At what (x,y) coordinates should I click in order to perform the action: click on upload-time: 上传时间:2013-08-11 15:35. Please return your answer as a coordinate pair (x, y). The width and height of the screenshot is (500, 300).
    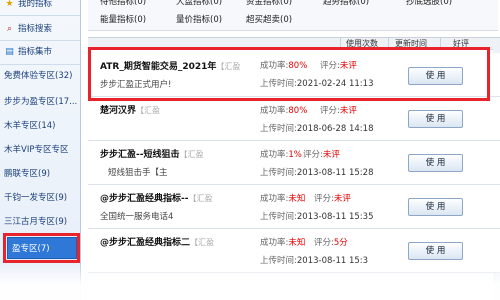
    Looking at the image, I should click on (316, 216).